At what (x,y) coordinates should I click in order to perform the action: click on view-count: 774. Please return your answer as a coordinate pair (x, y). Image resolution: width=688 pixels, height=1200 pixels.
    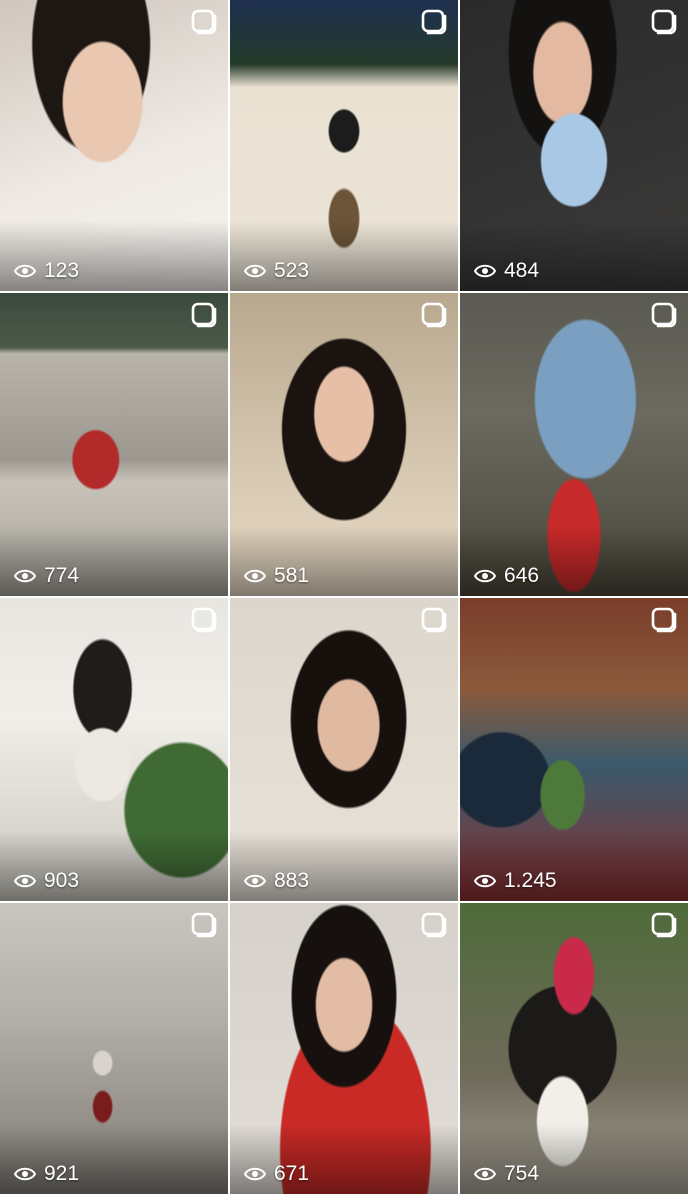
    Looking at the image, I should click on (46, 576).